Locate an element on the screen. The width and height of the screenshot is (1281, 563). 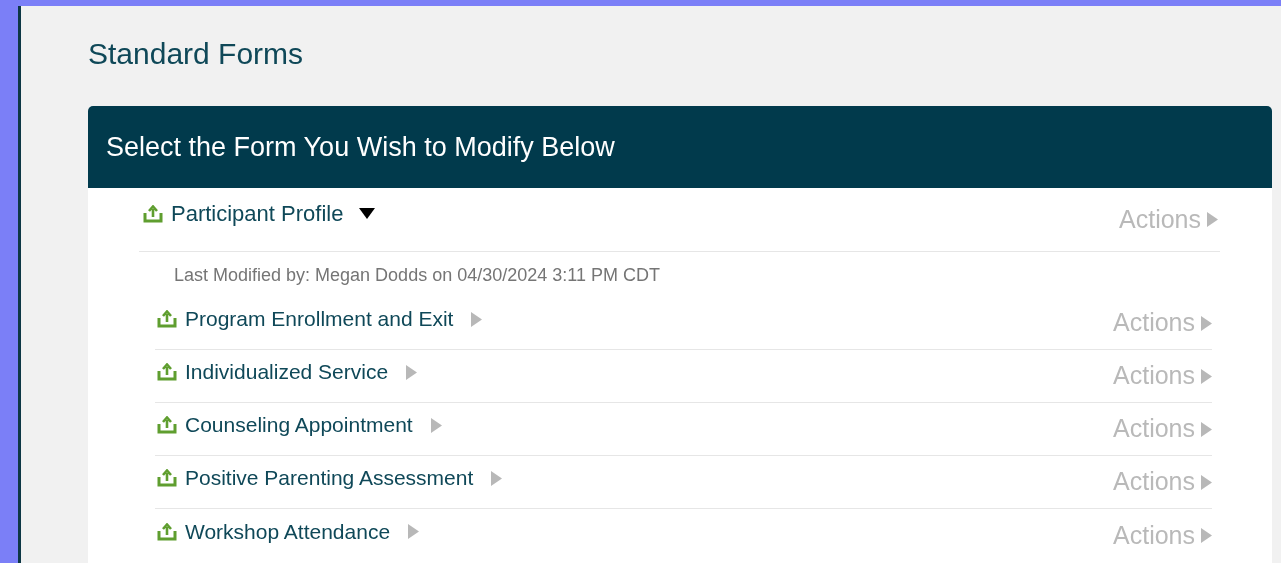
form-name: Positive Parenting Assessment is located at coordinates (329, 478).